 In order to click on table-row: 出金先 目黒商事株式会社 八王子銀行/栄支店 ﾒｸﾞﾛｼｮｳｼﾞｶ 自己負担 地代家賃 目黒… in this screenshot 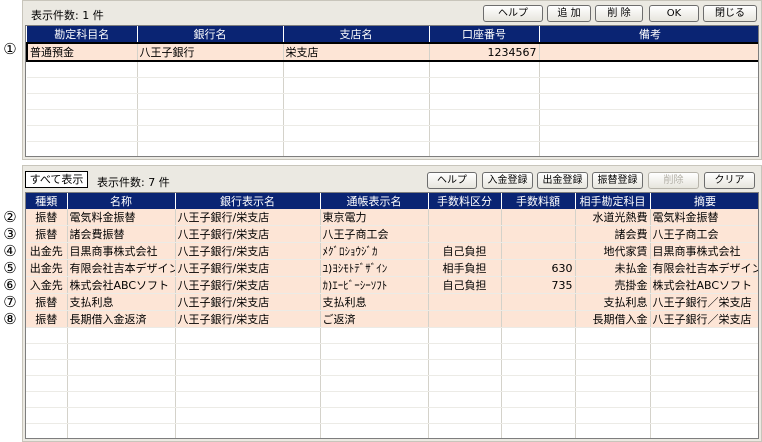, I will do `click(392, 251)`.